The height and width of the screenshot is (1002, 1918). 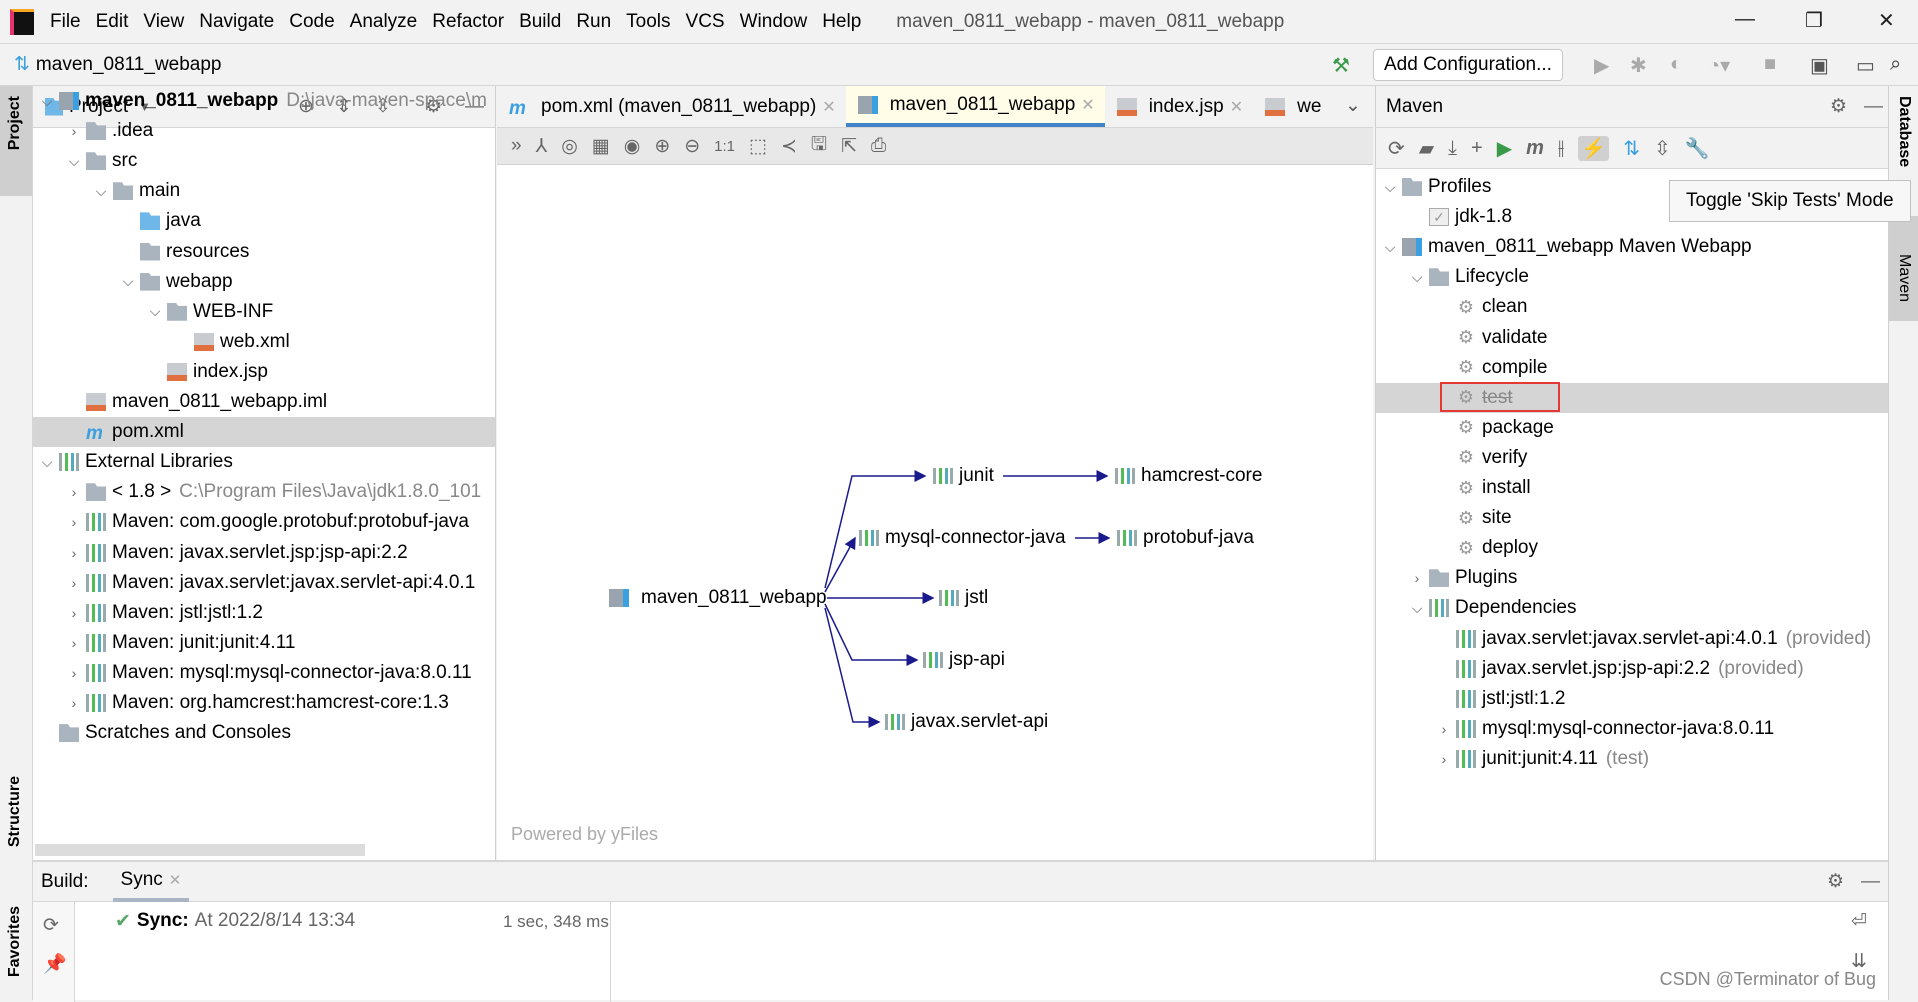 I want to click on tree-item: ⌵ Dependencies, so click(x=1632, y=608).